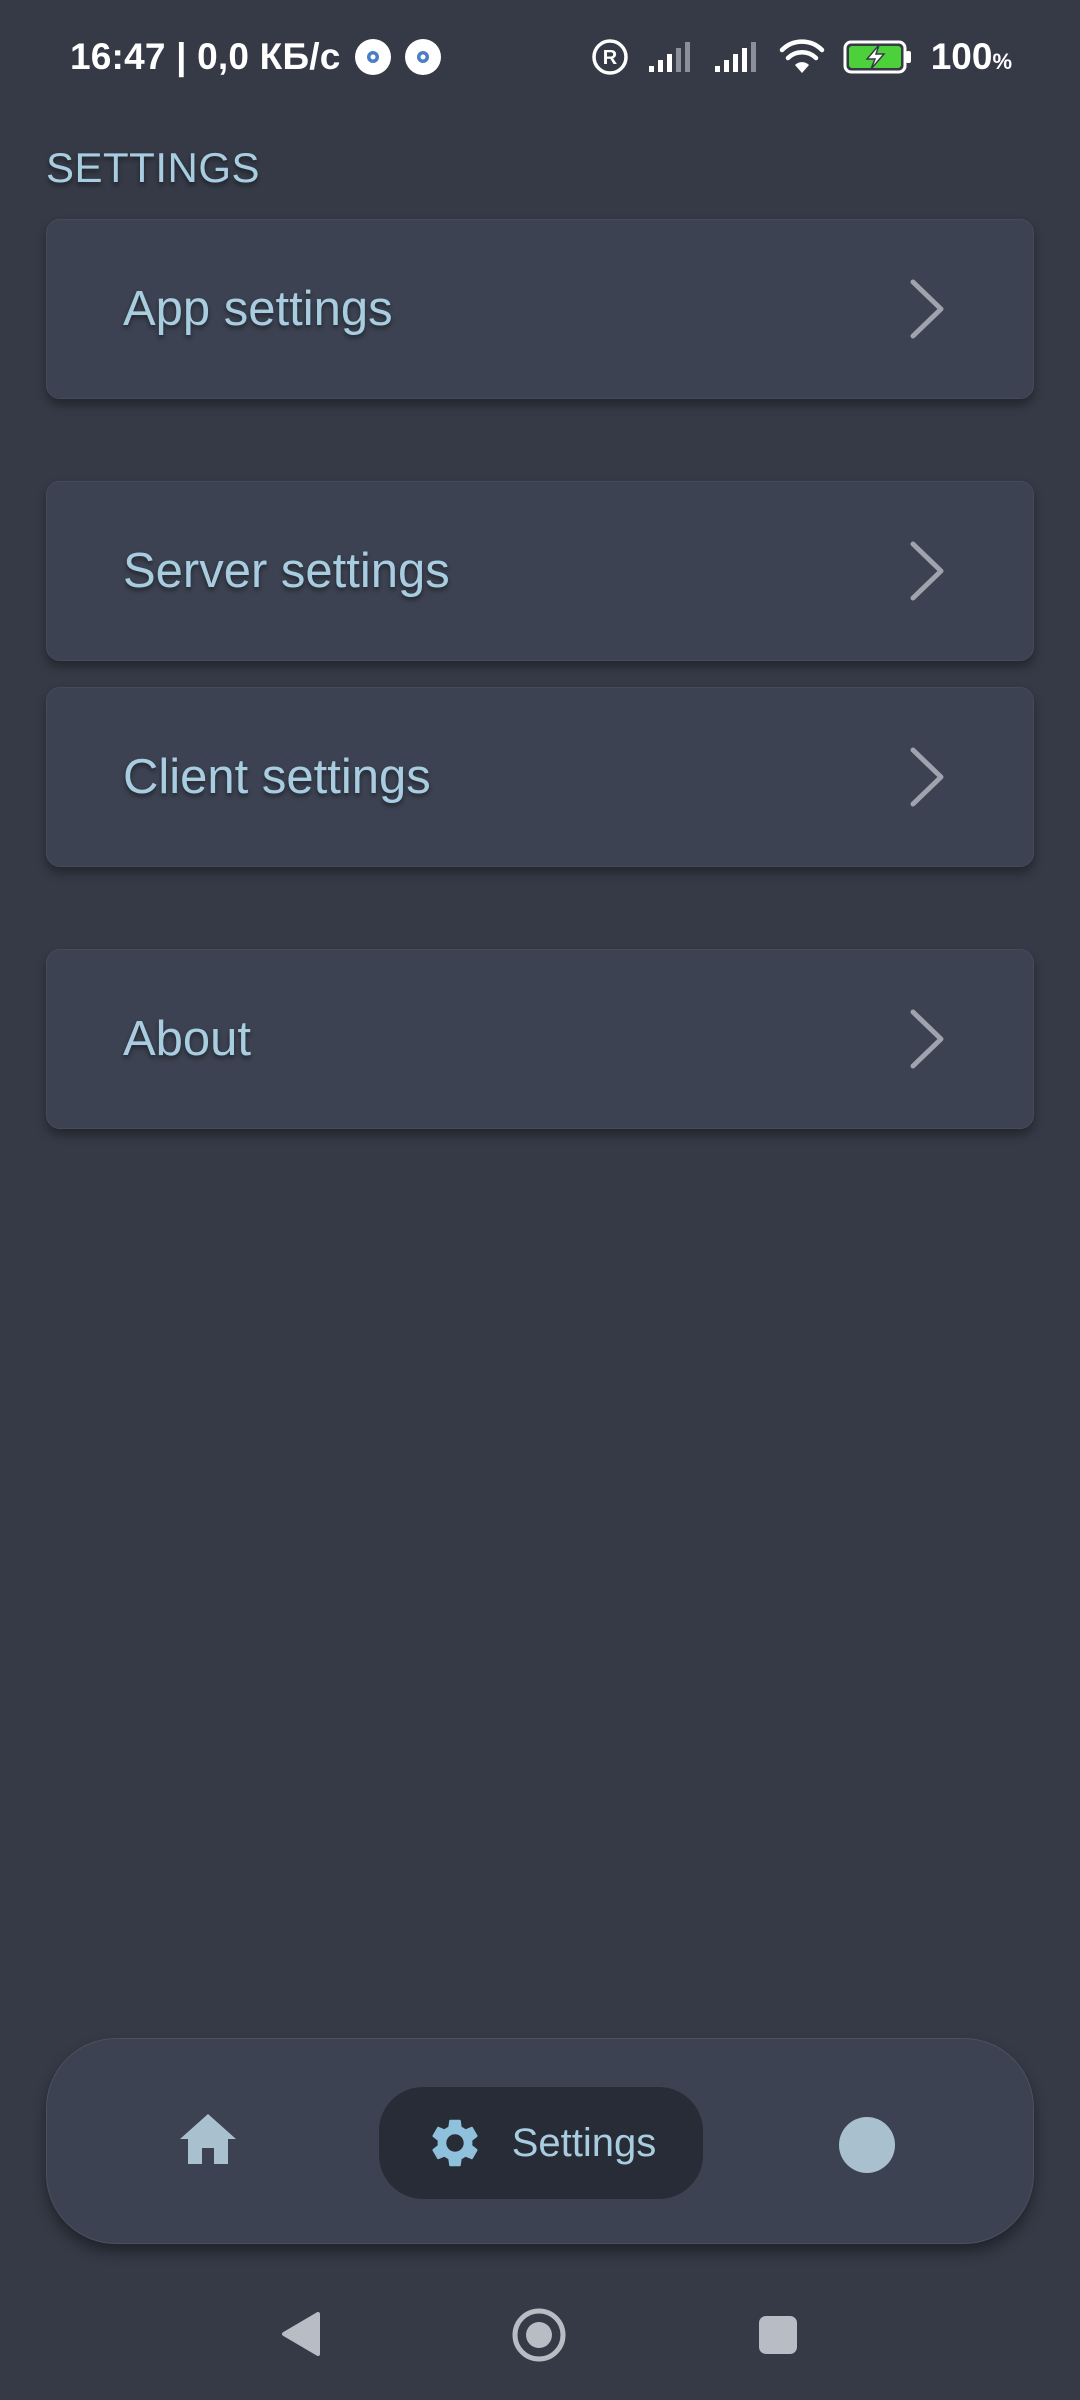 The width and height of the screenshot is (1080, 2400). I want to click on wifi-icon, so click(802, 57).